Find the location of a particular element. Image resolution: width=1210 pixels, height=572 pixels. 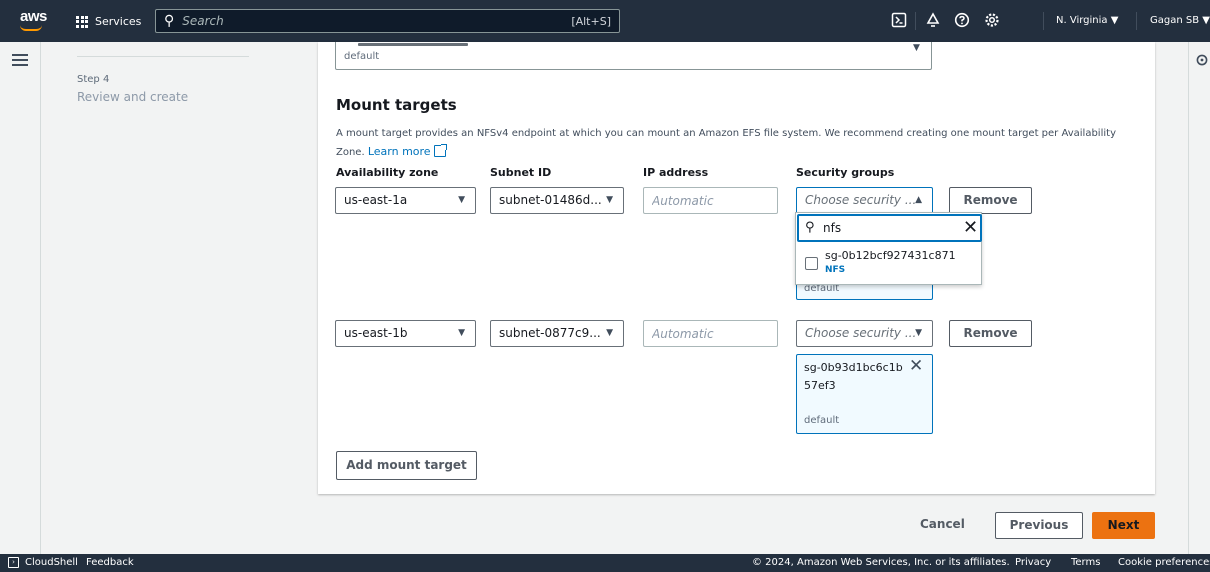

menu-hamburger-icon is located at coordinates (20, 60).